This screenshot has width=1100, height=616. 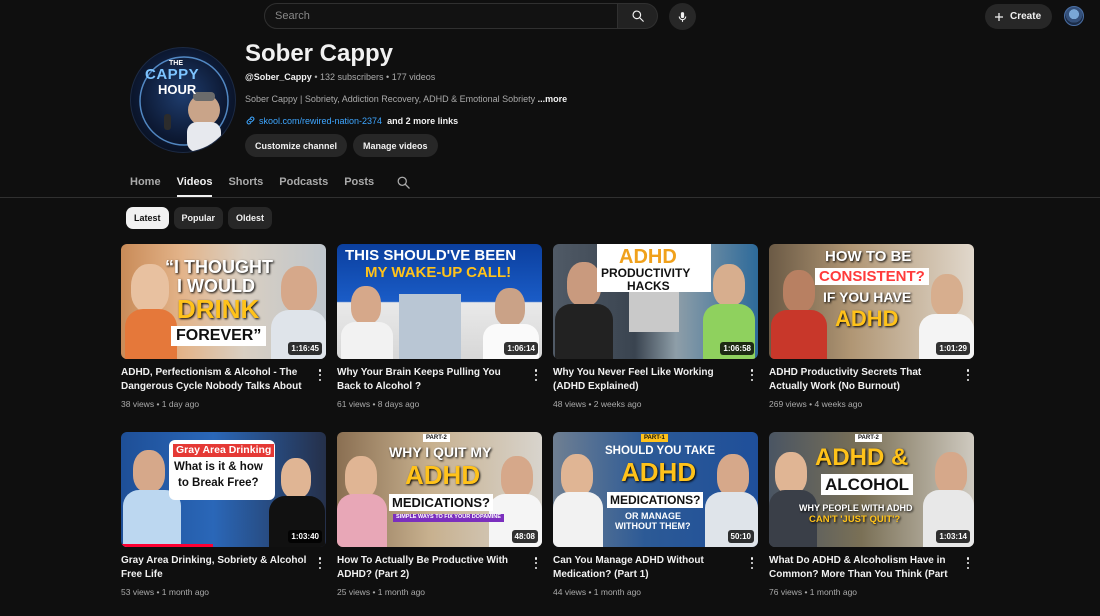 What do you see at coordinates (165, 592) in the screenshot?
I see `video-meta: 53 views • 1 month ago` at bounding box center [165, 592].